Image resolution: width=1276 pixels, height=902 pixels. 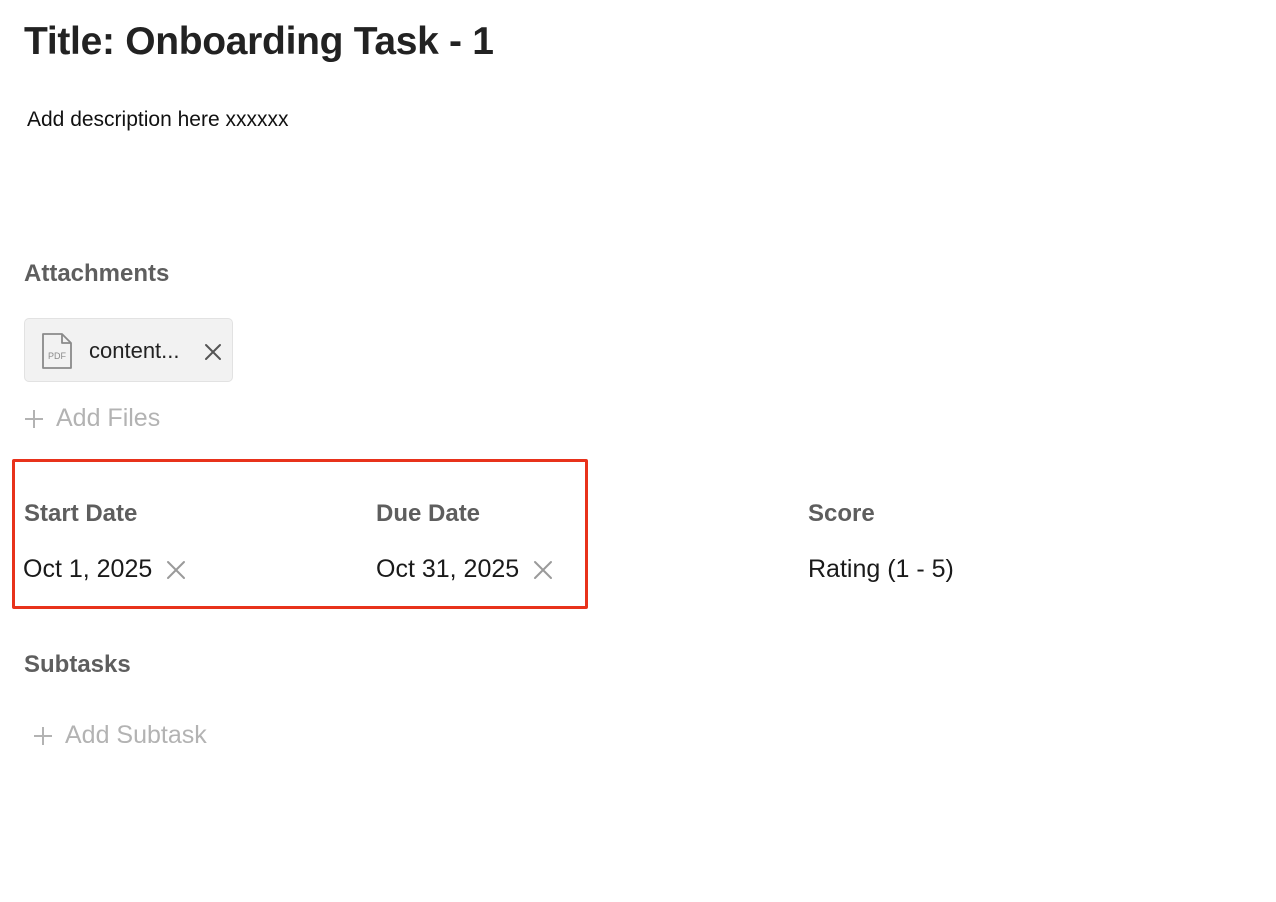 I want to click on attachments-heading: Attachments, so click(x=97, y=273).